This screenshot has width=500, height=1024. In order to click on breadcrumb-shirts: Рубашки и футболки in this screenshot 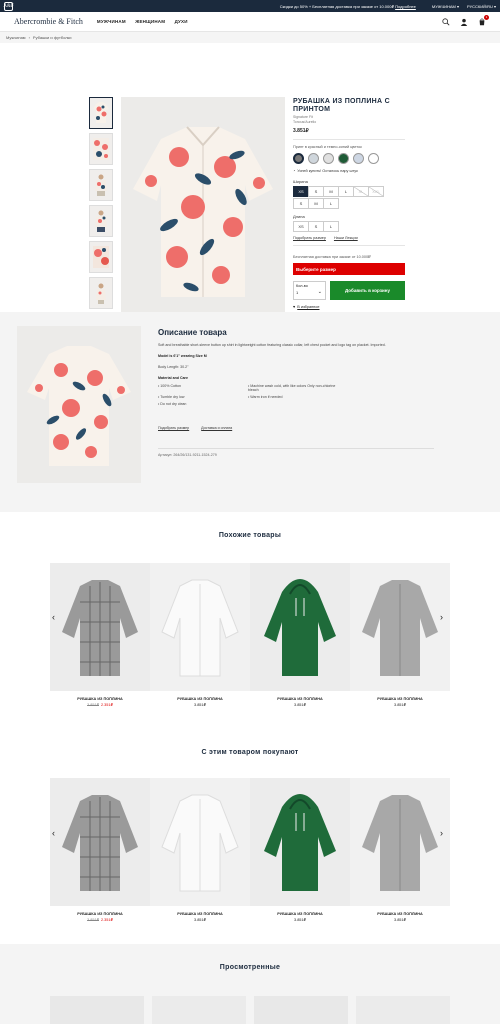, I will do `click(52, 37)`.